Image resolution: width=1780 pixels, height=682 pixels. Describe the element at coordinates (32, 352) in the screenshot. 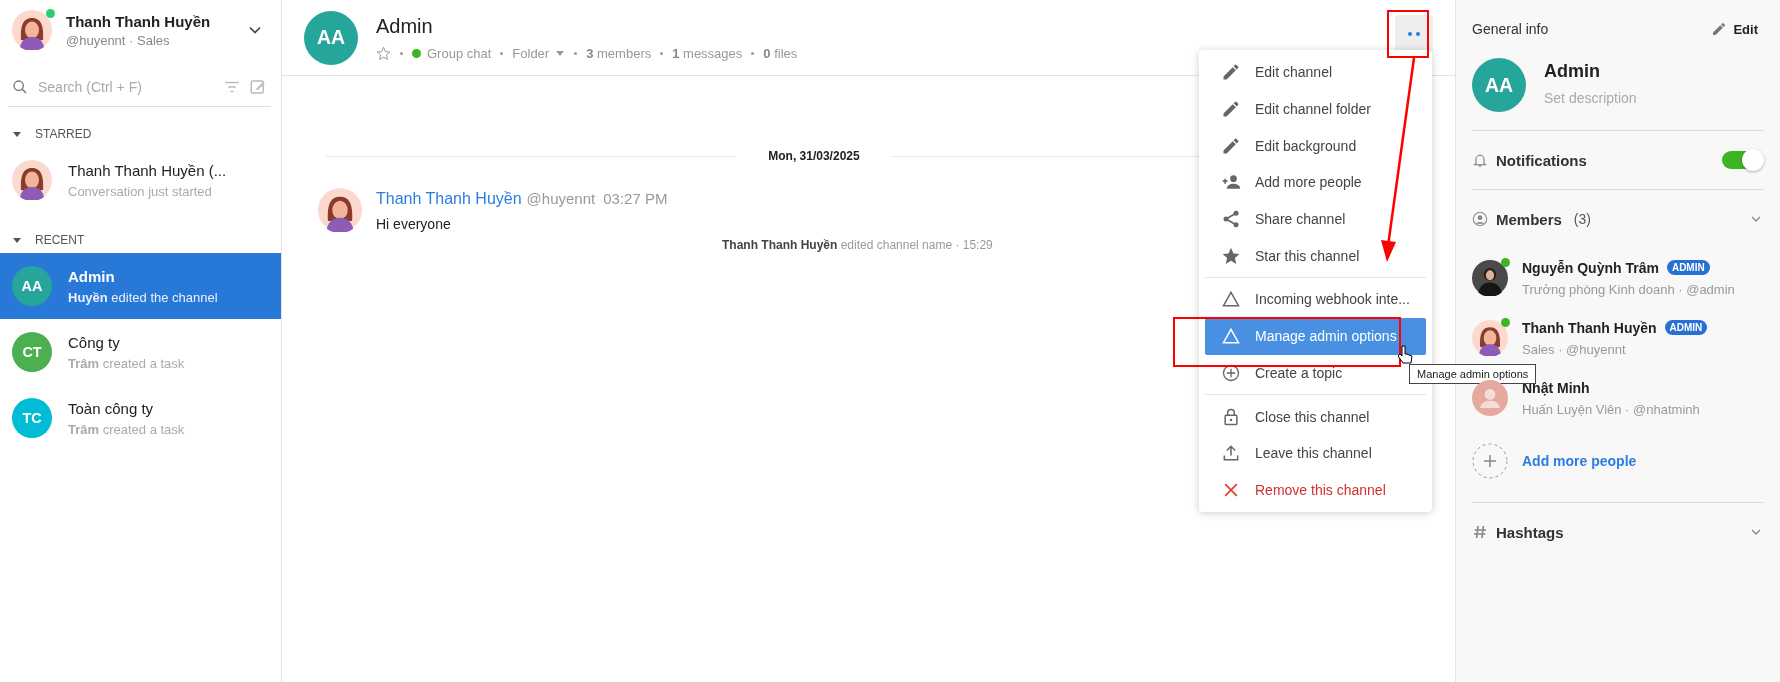

I see `avatar: CT` at that location.